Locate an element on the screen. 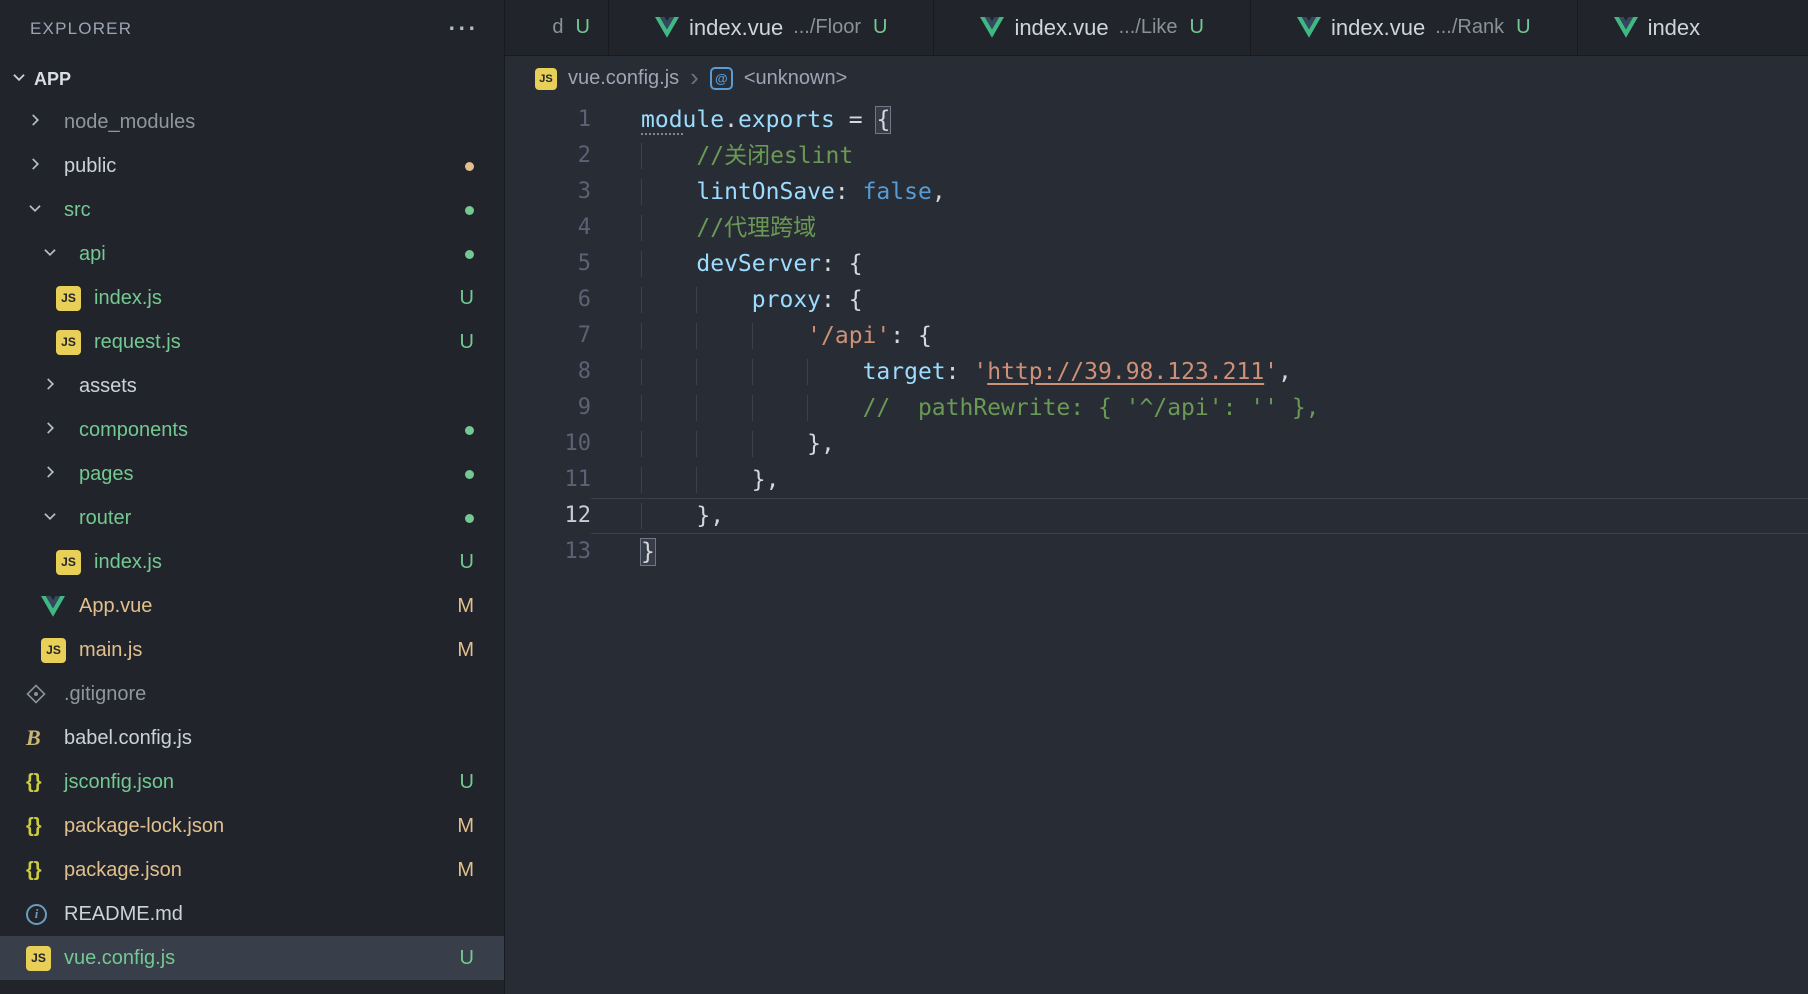 The width and height of the screenshot is (1808, 994). code-line-1: 1 module.exports = { is located at coordinates (1156, 120).